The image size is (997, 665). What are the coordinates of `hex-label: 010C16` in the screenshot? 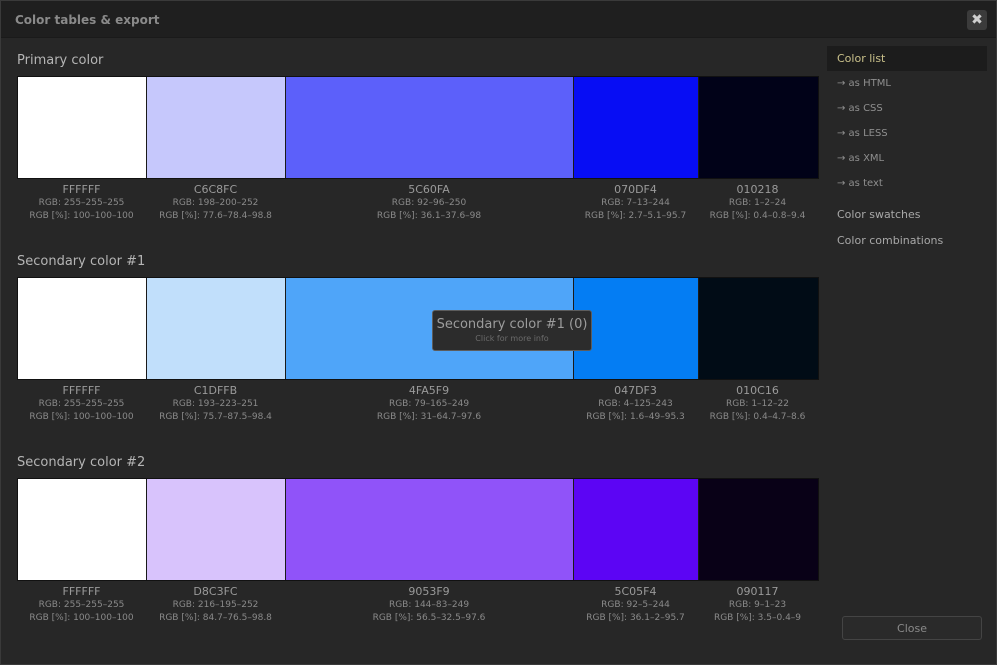 It's located at (757, 390).